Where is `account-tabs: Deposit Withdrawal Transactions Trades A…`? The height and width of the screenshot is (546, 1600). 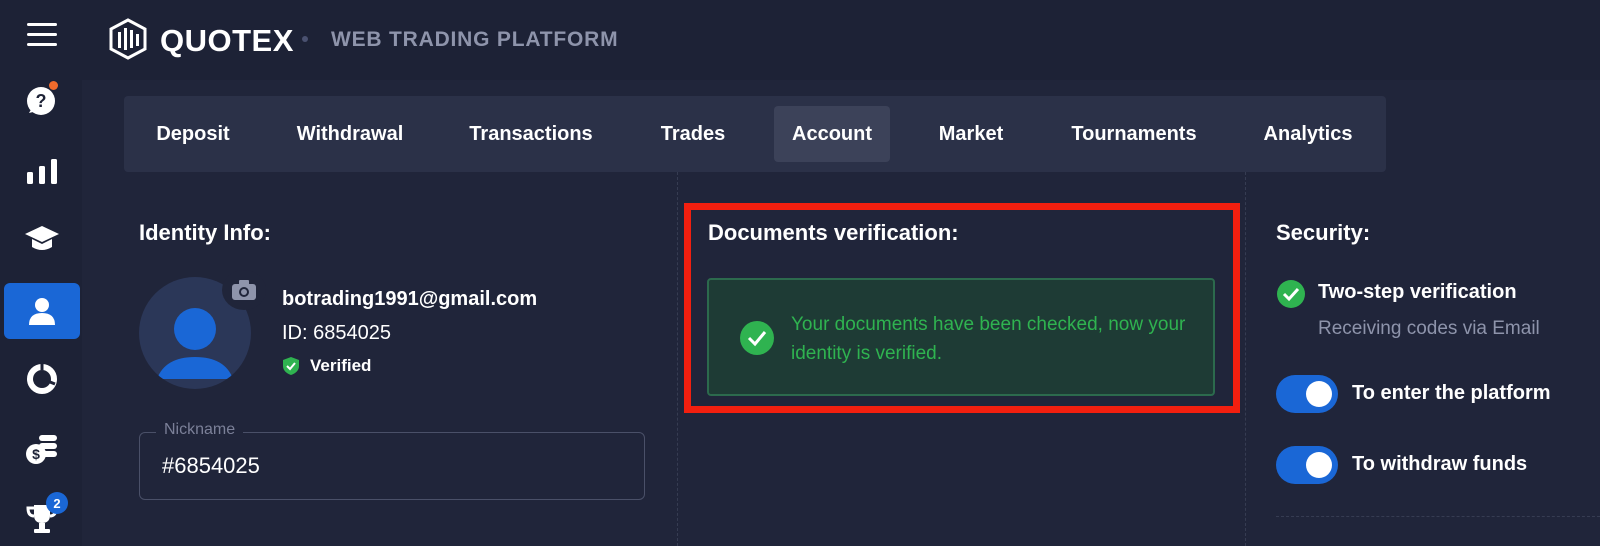 account-tabs: Deposit Withdrawal Transactions Trades A… is located at coordinates (755, 134).